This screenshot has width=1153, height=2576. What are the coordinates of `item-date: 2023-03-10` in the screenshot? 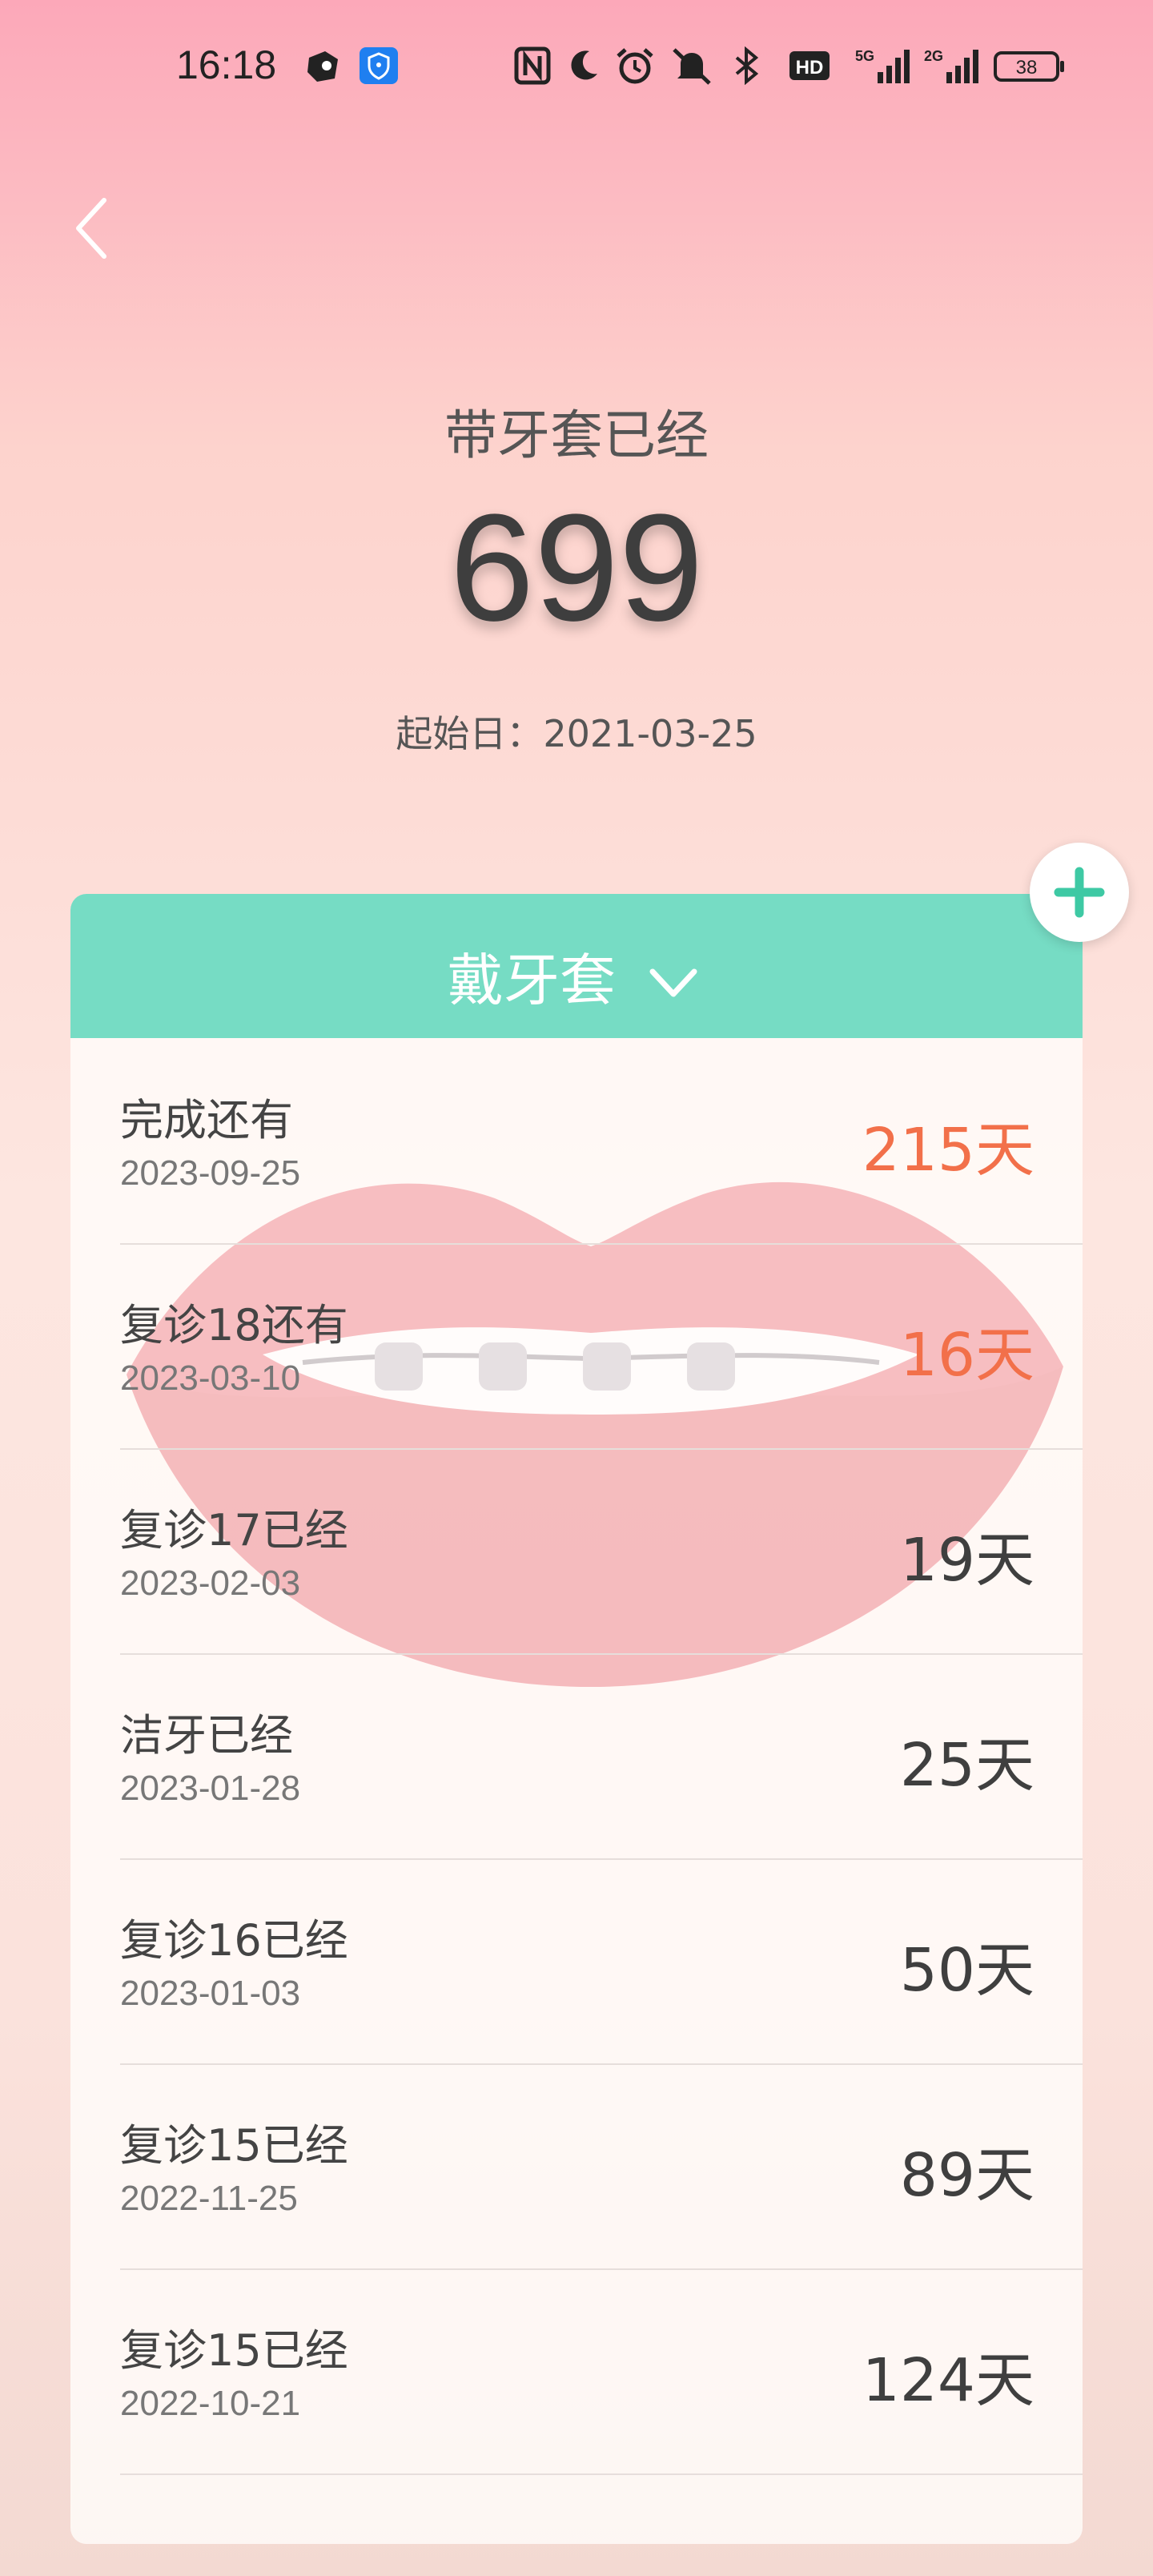 It's located at (211, 1378).